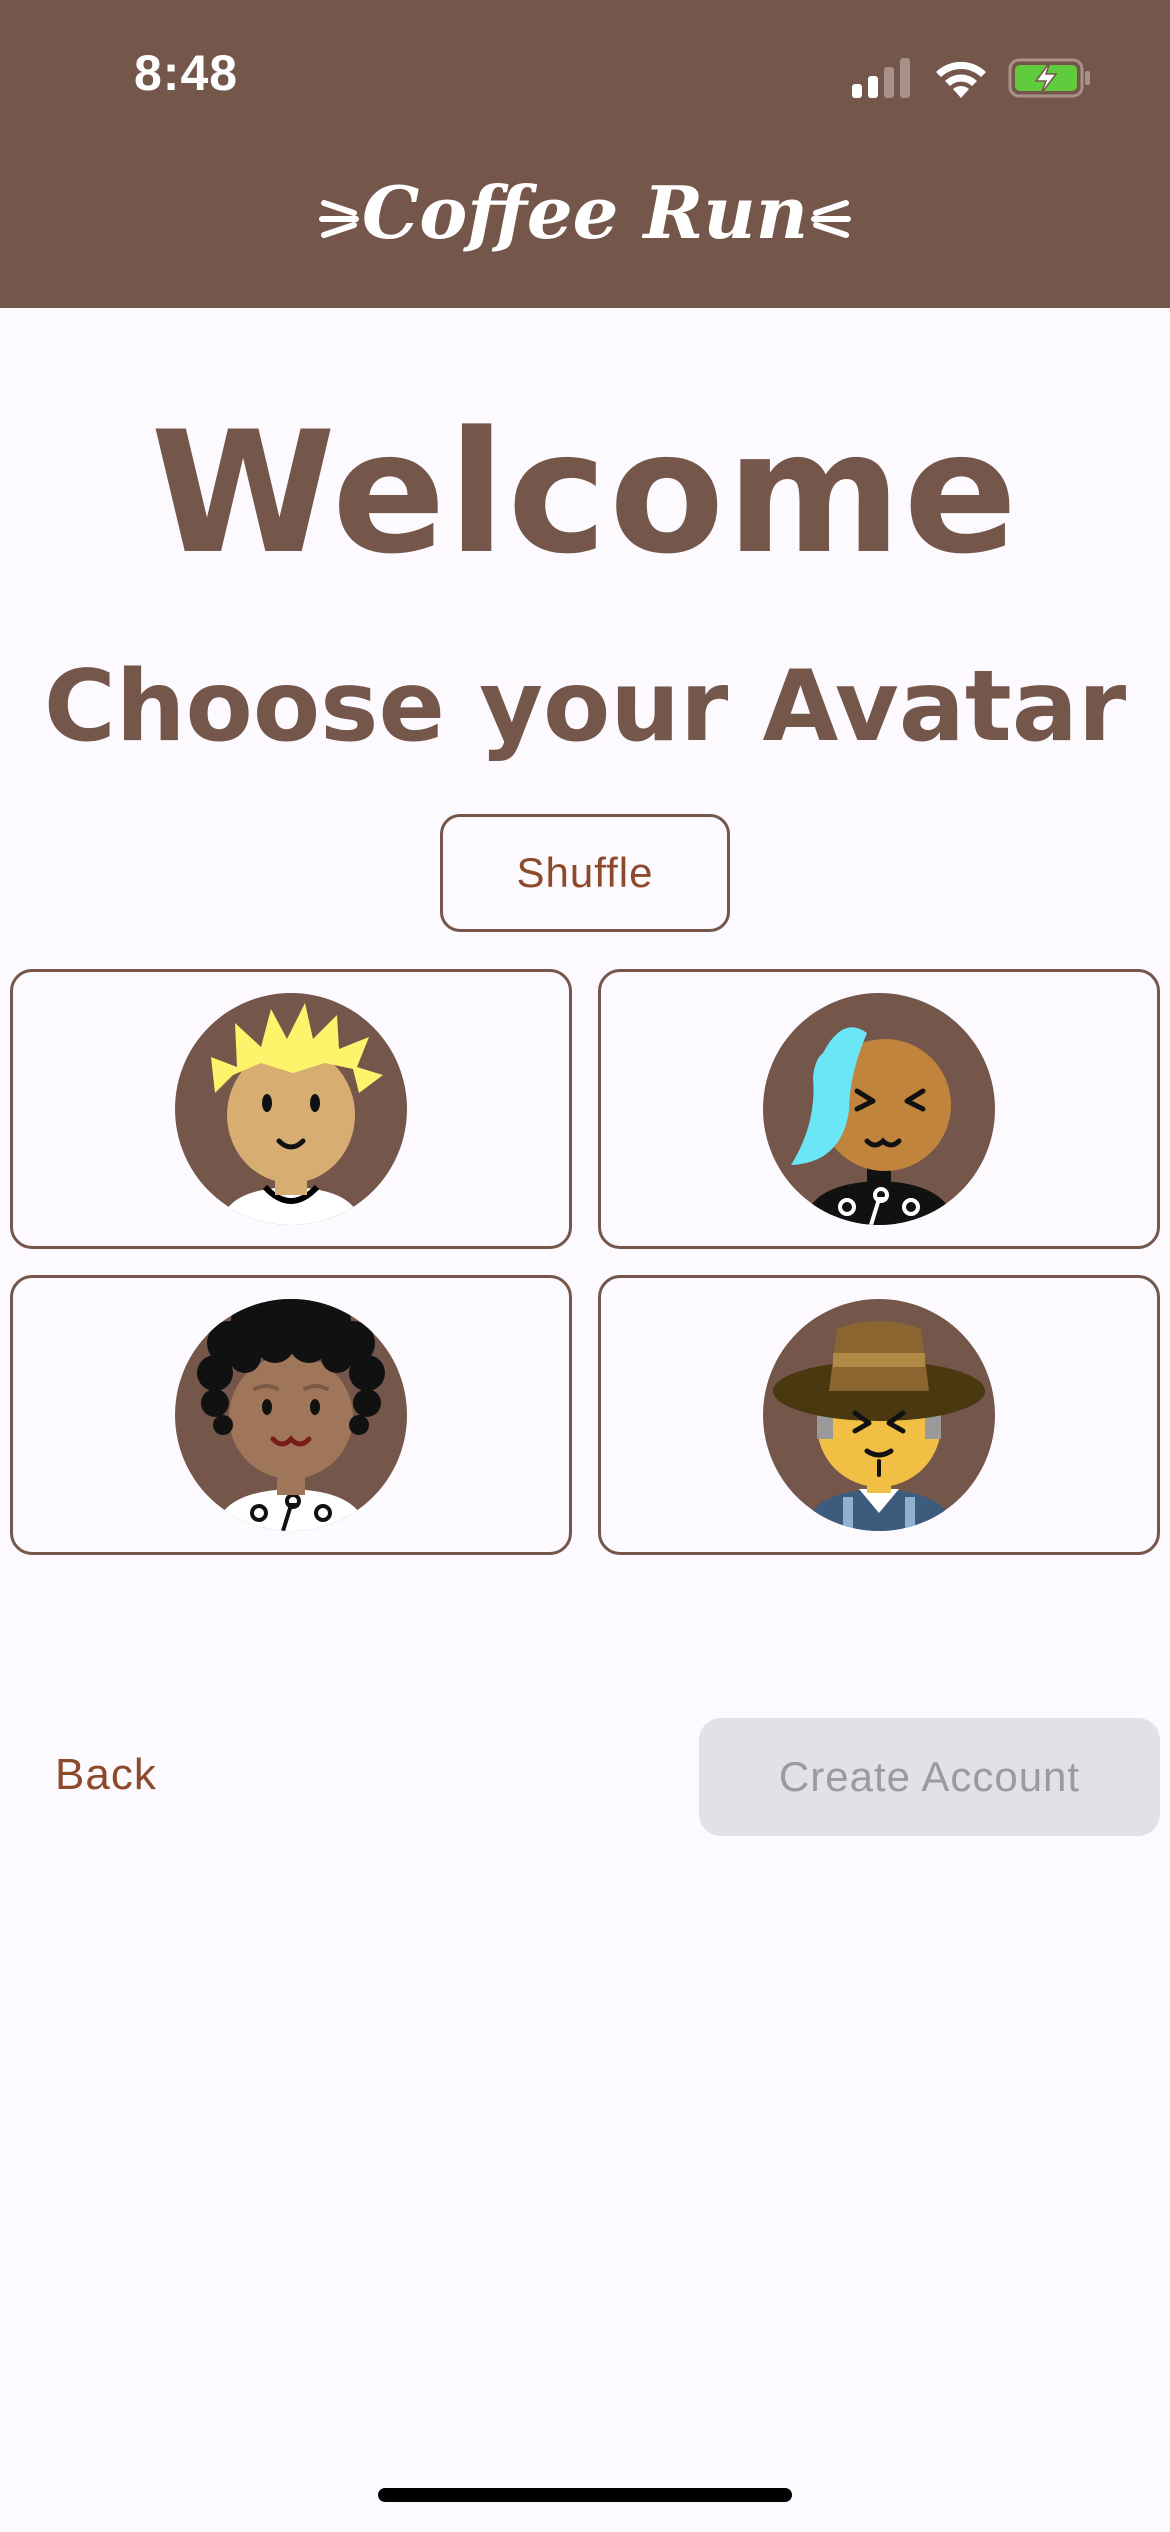 The image size is (1170, 2532). I want to click on left-sparkle-decoration, so click(338, 219).